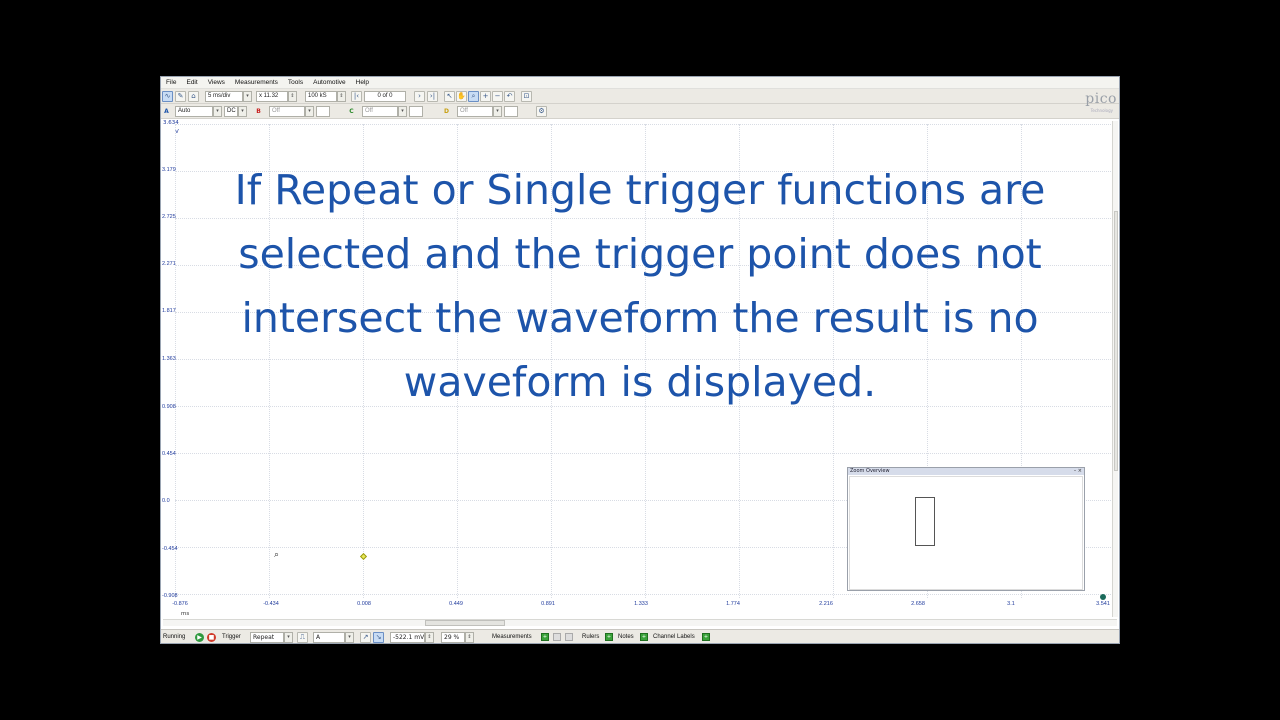 The width and height of the screenshot is (1280, 720). I want to click on y-tick-label: -0.908, so click(170, 596).